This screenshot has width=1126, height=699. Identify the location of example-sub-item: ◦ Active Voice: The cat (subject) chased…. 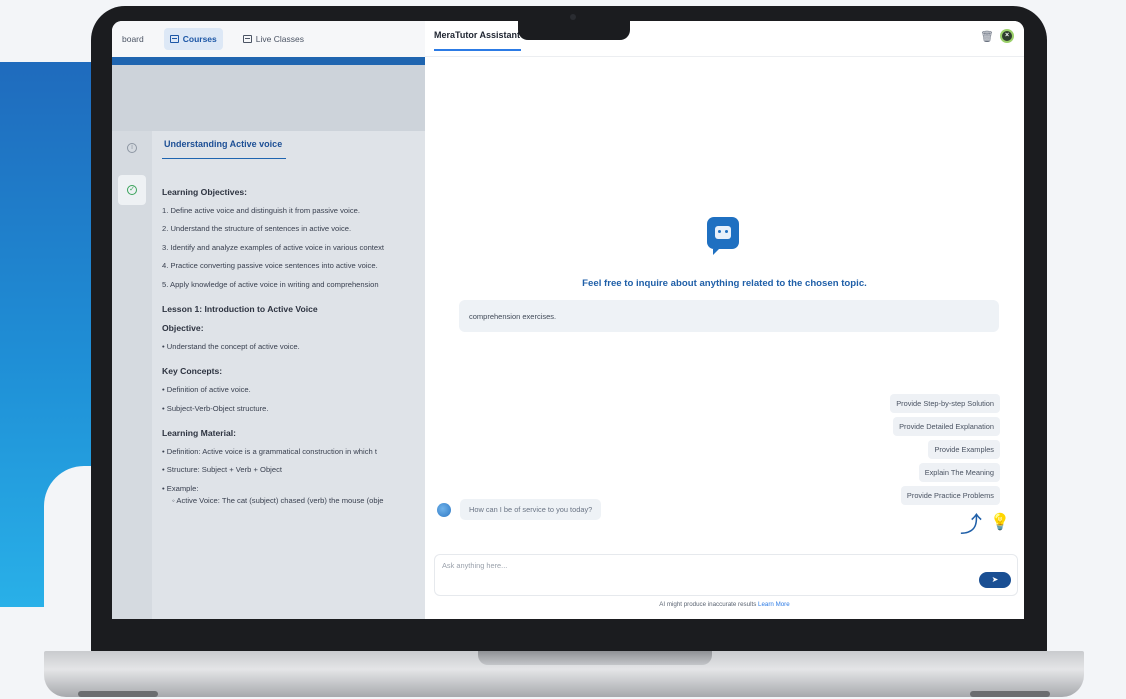
(278, 501).